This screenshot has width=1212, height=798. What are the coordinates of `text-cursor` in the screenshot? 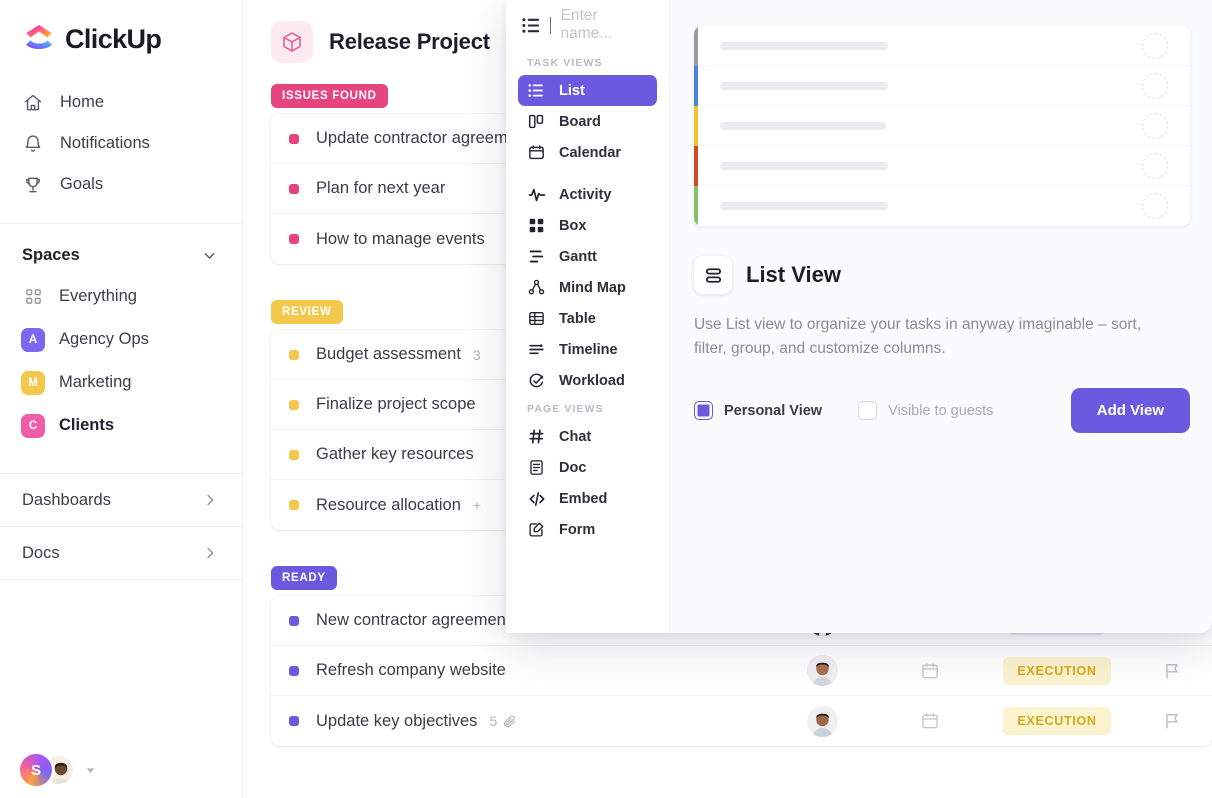 It's located at (551, 25).